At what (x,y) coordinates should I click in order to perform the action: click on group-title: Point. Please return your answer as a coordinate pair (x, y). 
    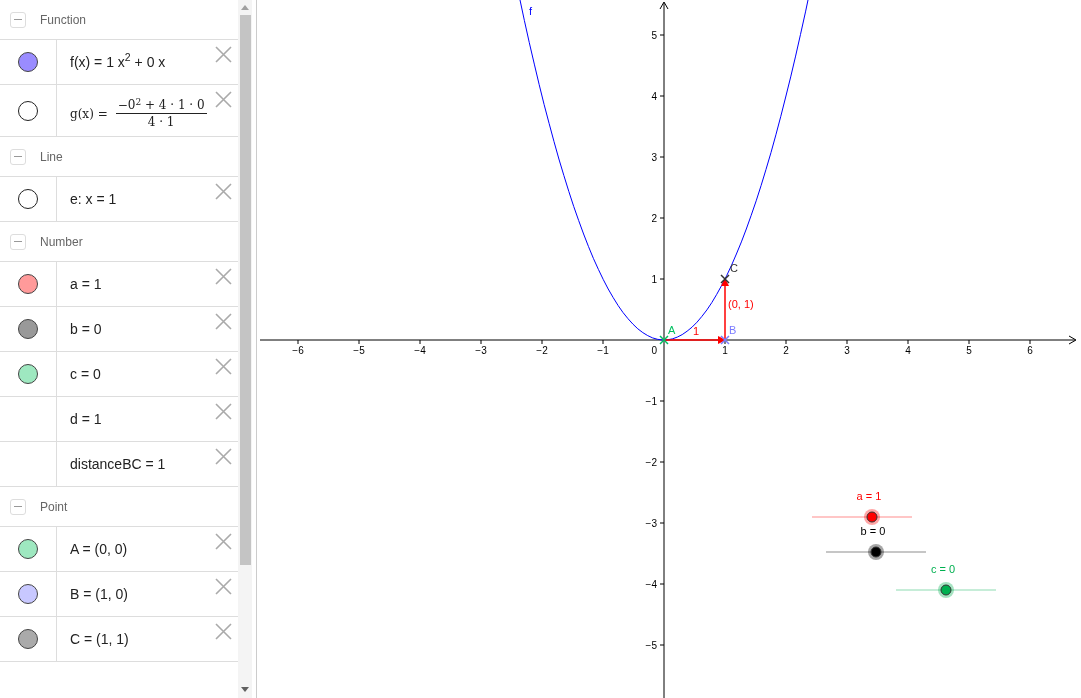
    Looking at the image, I should click on (54, 507).